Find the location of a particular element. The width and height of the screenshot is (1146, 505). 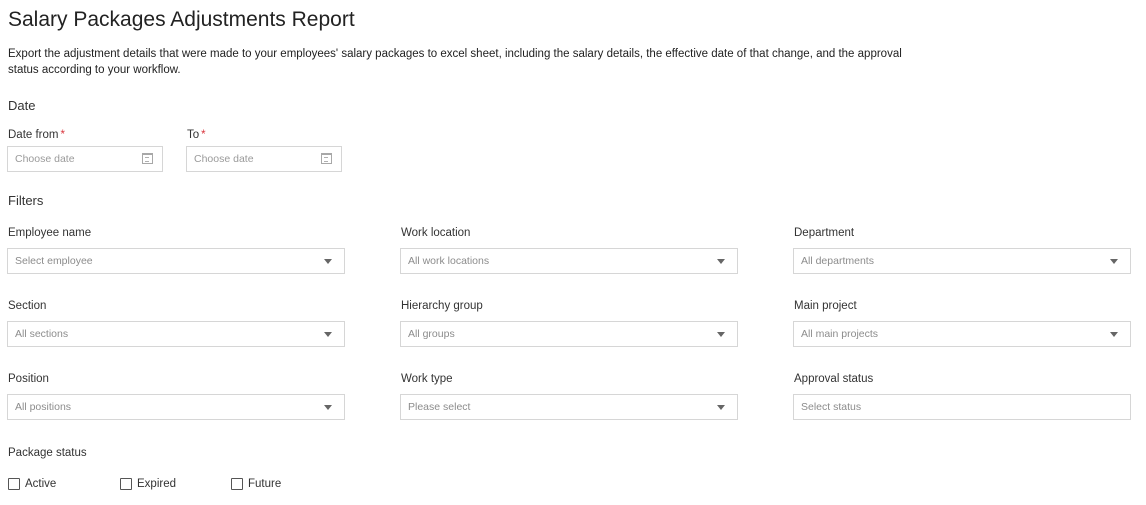

section-select-placeholder: All sections is located at coordinates (42, 334).